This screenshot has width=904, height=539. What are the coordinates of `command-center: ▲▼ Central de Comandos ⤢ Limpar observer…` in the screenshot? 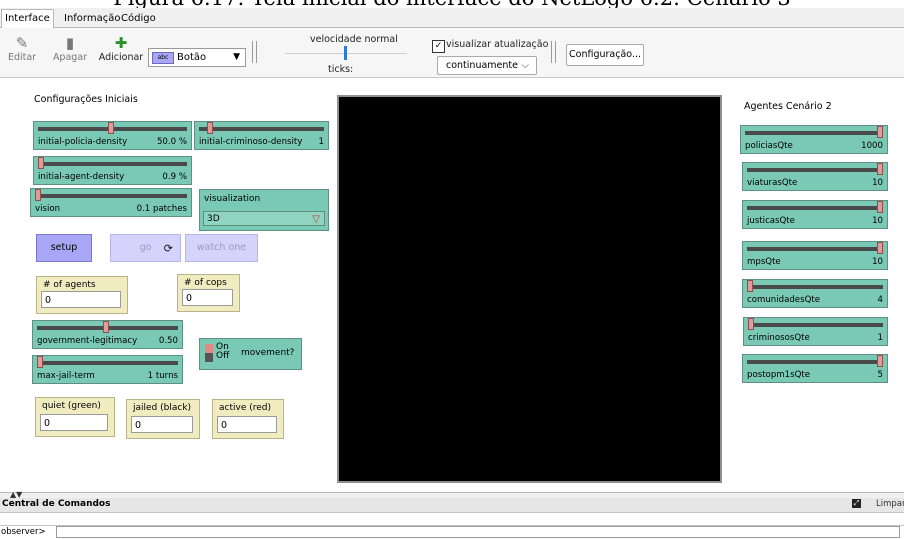 It's located at (452, 515).